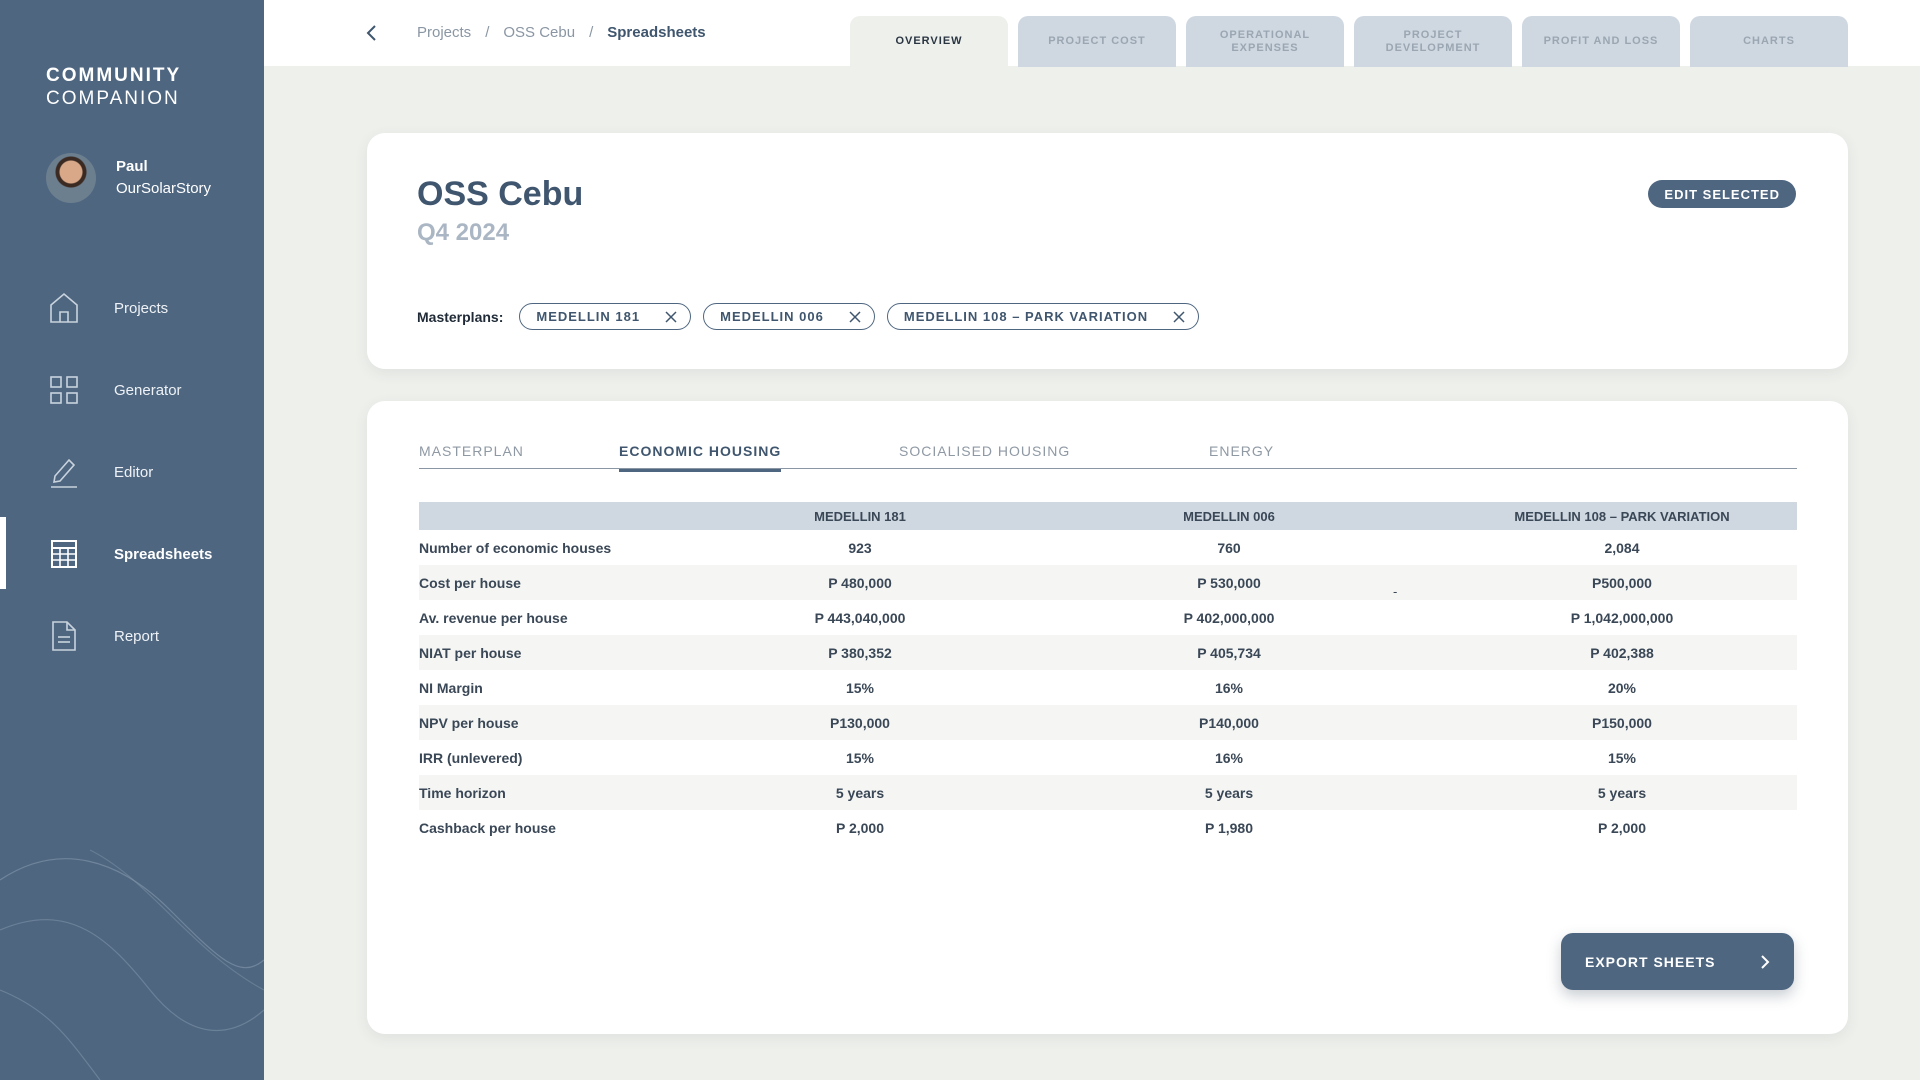  Describe the element at coordinates (860, 547) in the screenshot. I see `table-cell: 923` at that location.